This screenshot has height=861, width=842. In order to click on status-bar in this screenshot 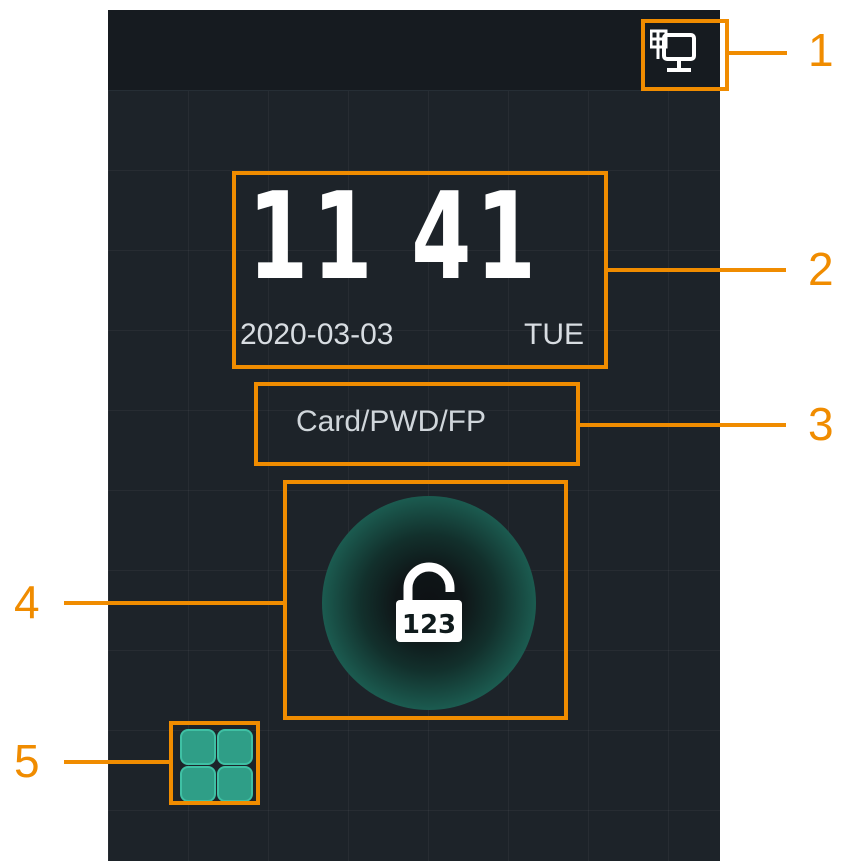, I will do `click(414, 50)`.